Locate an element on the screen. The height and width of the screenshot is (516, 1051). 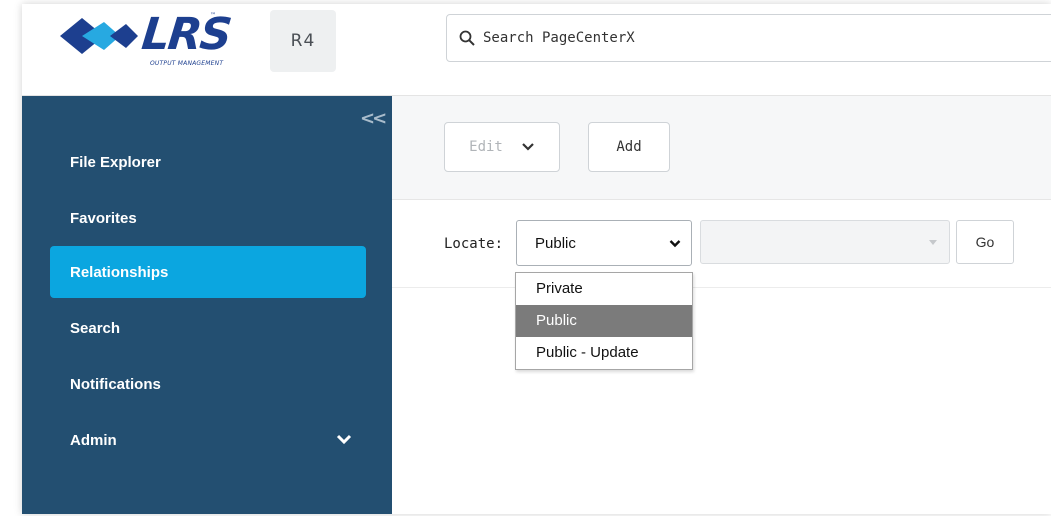
search-input is located at coordinates (753, 38).